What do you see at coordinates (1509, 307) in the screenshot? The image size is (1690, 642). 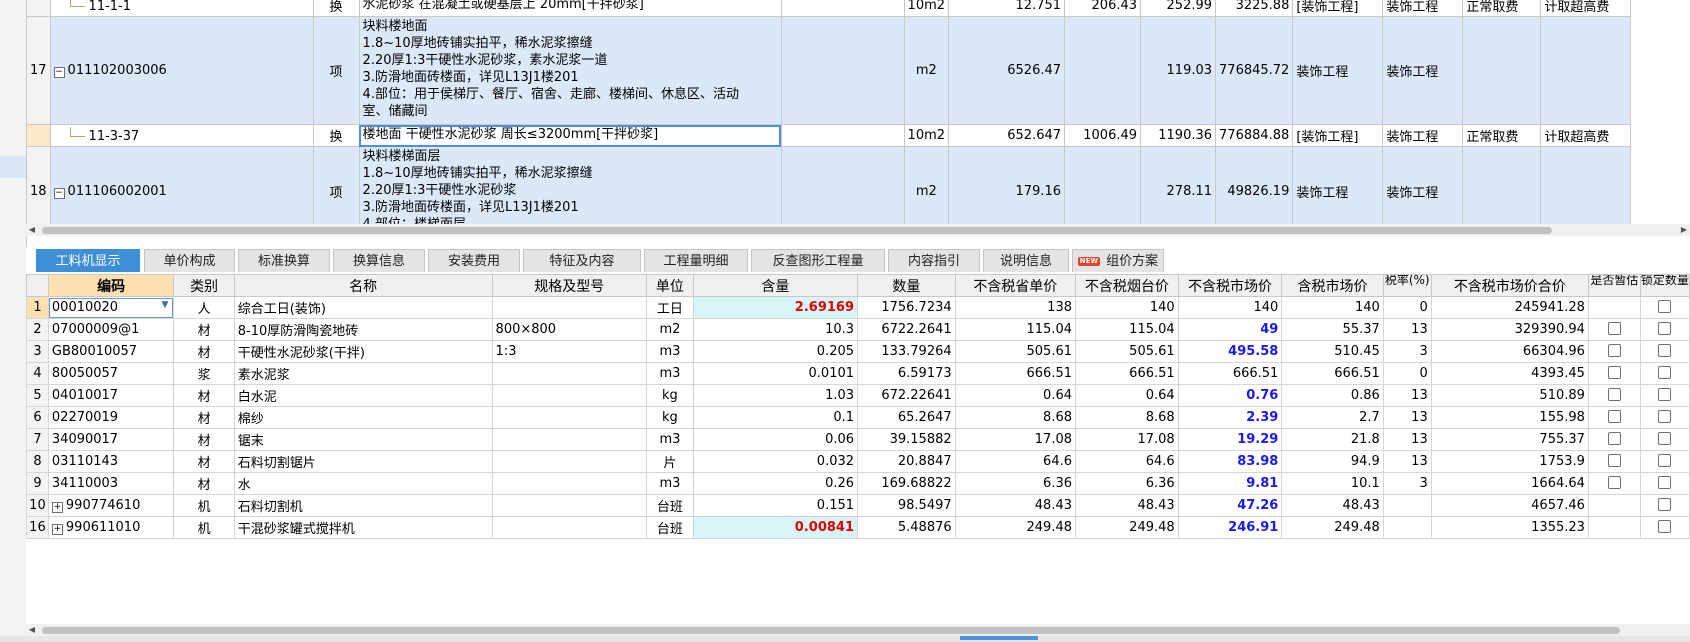 I see `market-total-cell: 245941.28` at bounding box center [1509, 307].